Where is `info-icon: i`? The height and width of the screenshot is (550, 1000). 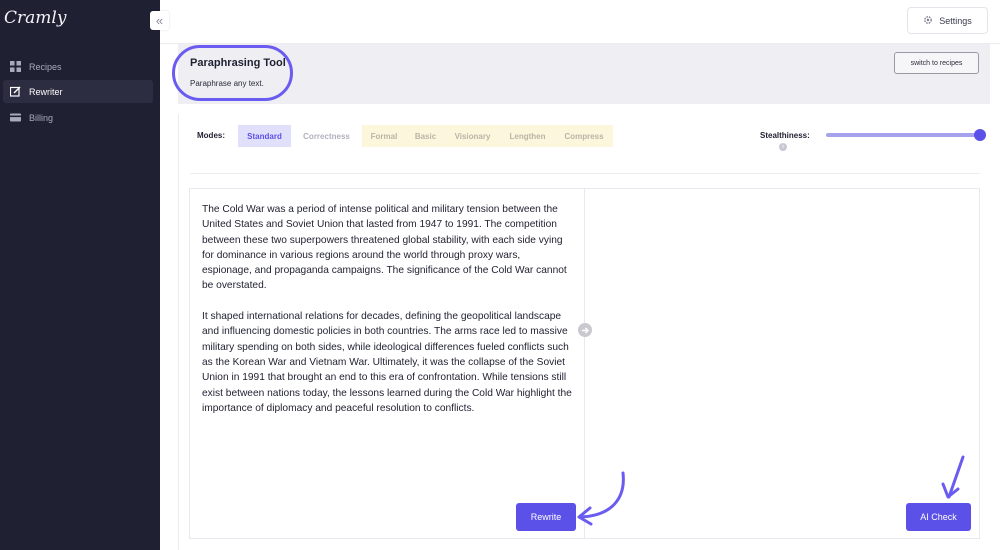
info-icon: i is located at coordinates (783, 147).